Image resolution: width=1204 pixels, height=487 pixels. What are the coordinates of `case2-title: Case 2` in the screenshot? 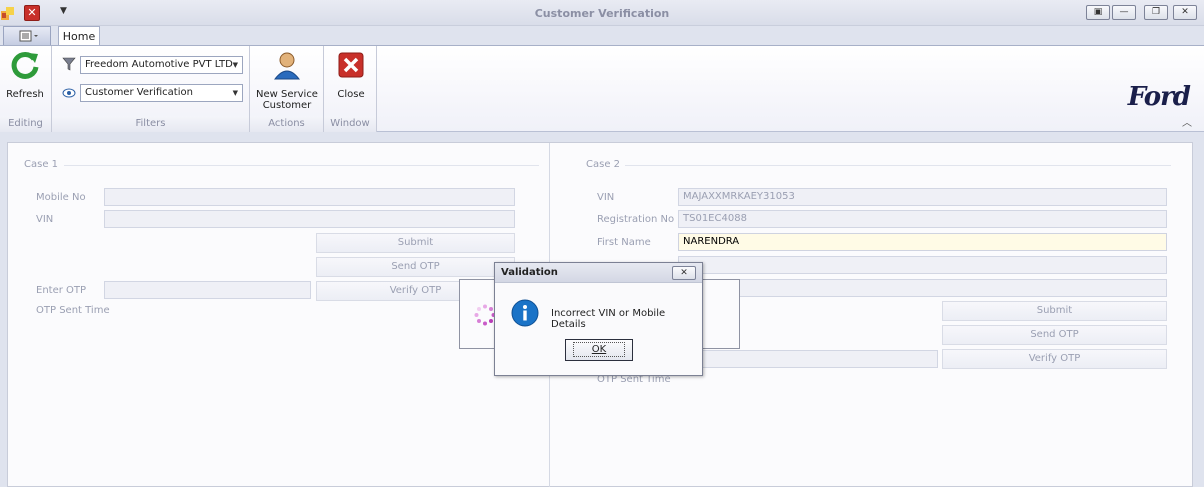 It's located at (603, 164).